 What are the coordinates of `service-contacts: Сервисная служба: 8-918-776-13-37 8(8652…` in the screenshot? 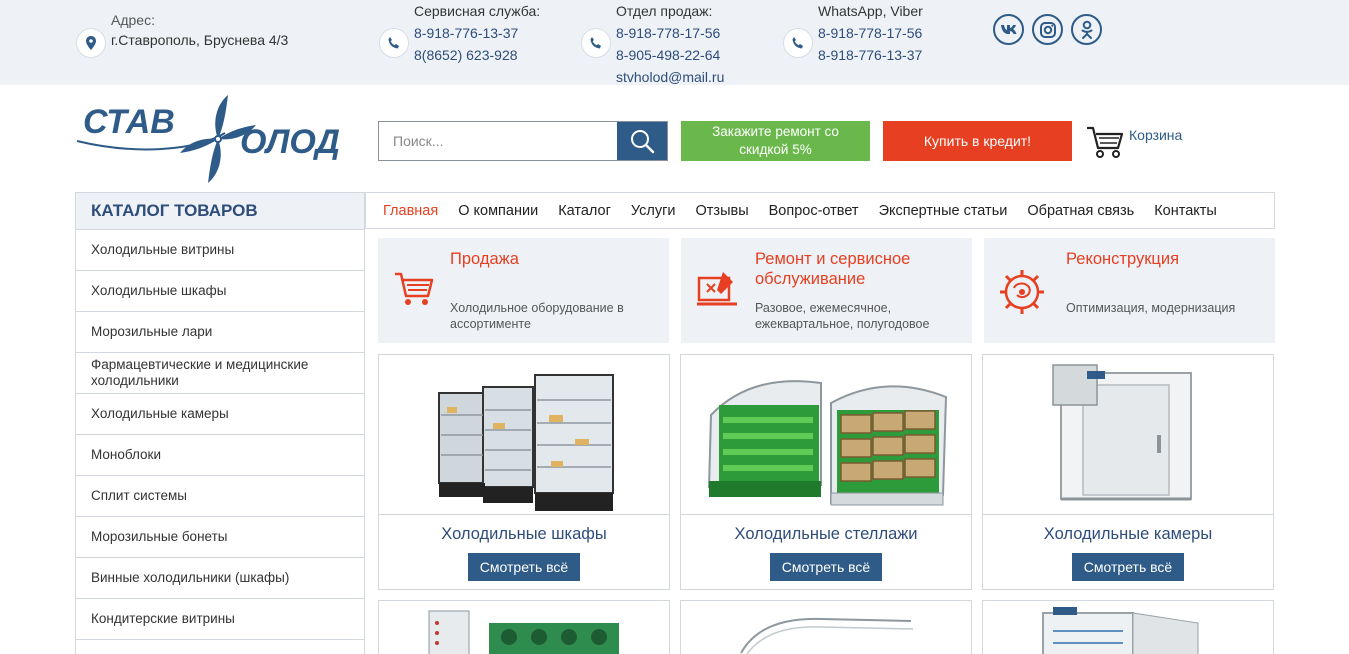 It's located at (477, 33).